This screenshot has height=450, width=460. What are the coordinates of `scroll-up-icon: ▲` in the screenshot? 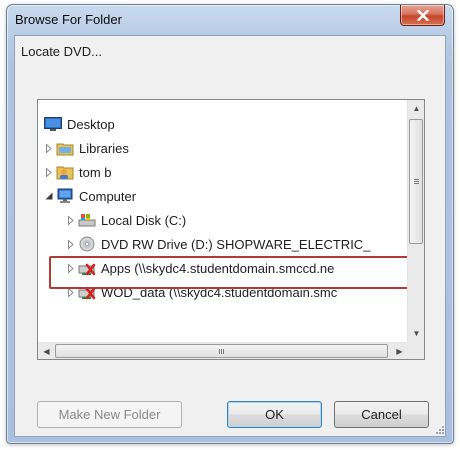 It's located at (416, 108).